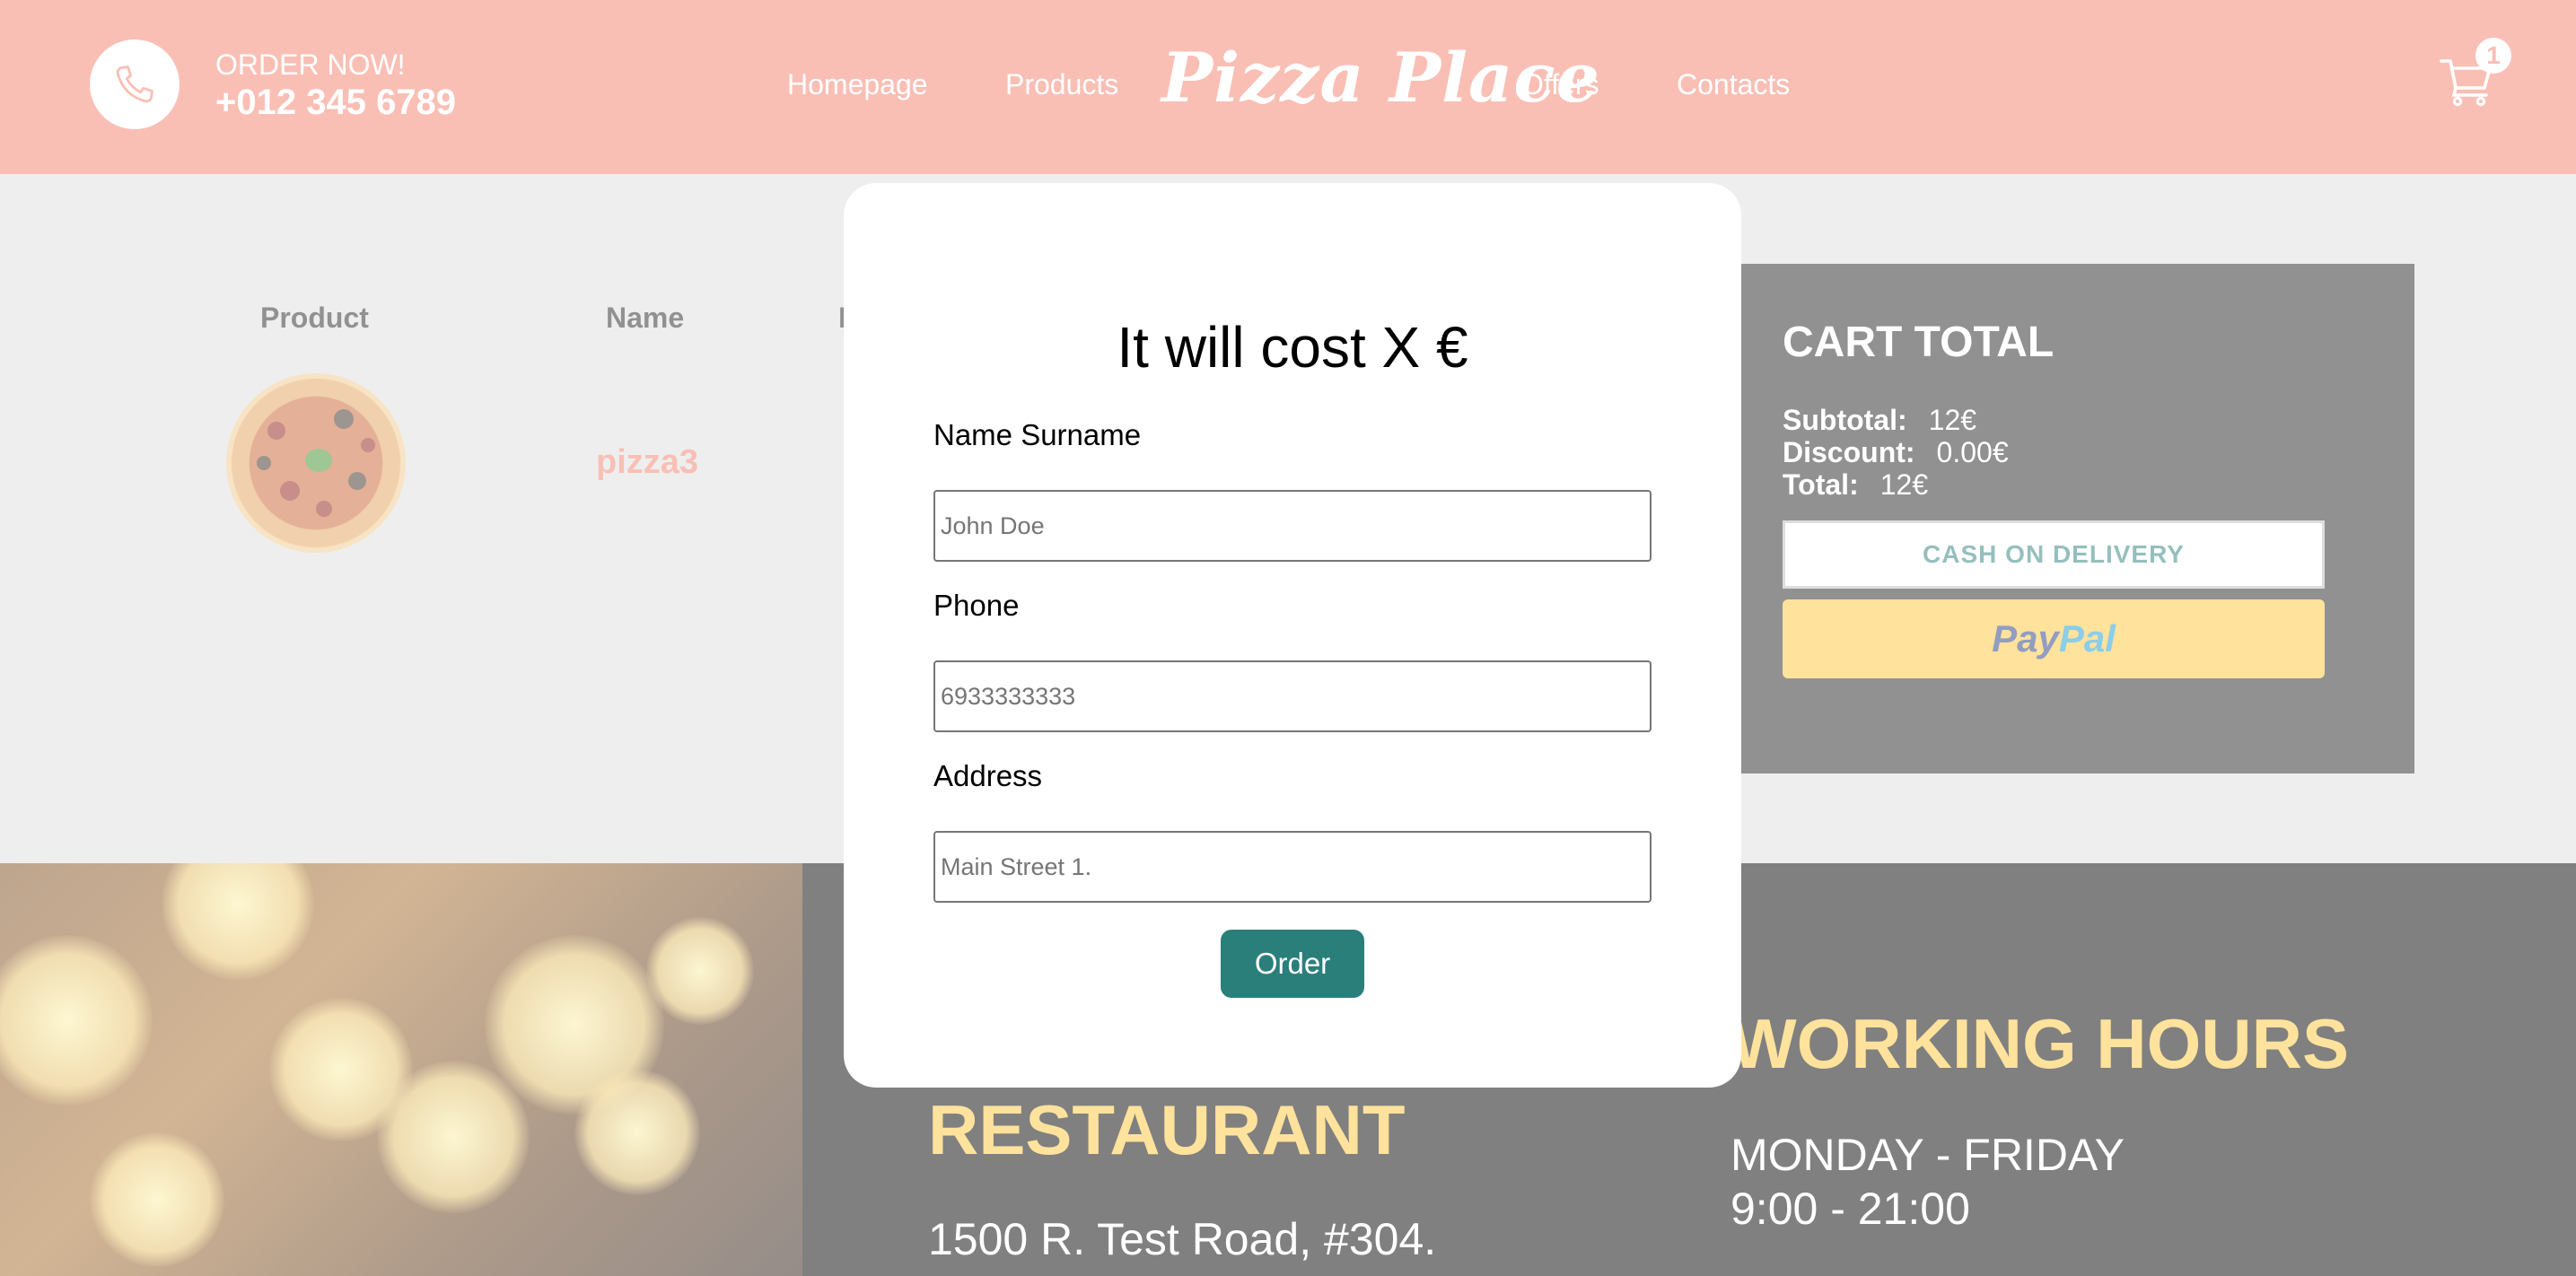 Image resolution: width=2576 pixels, height=1276 pixels. Describe the element at coordinates (1292, 867) in the screenshot. I see `address-input` at that location.